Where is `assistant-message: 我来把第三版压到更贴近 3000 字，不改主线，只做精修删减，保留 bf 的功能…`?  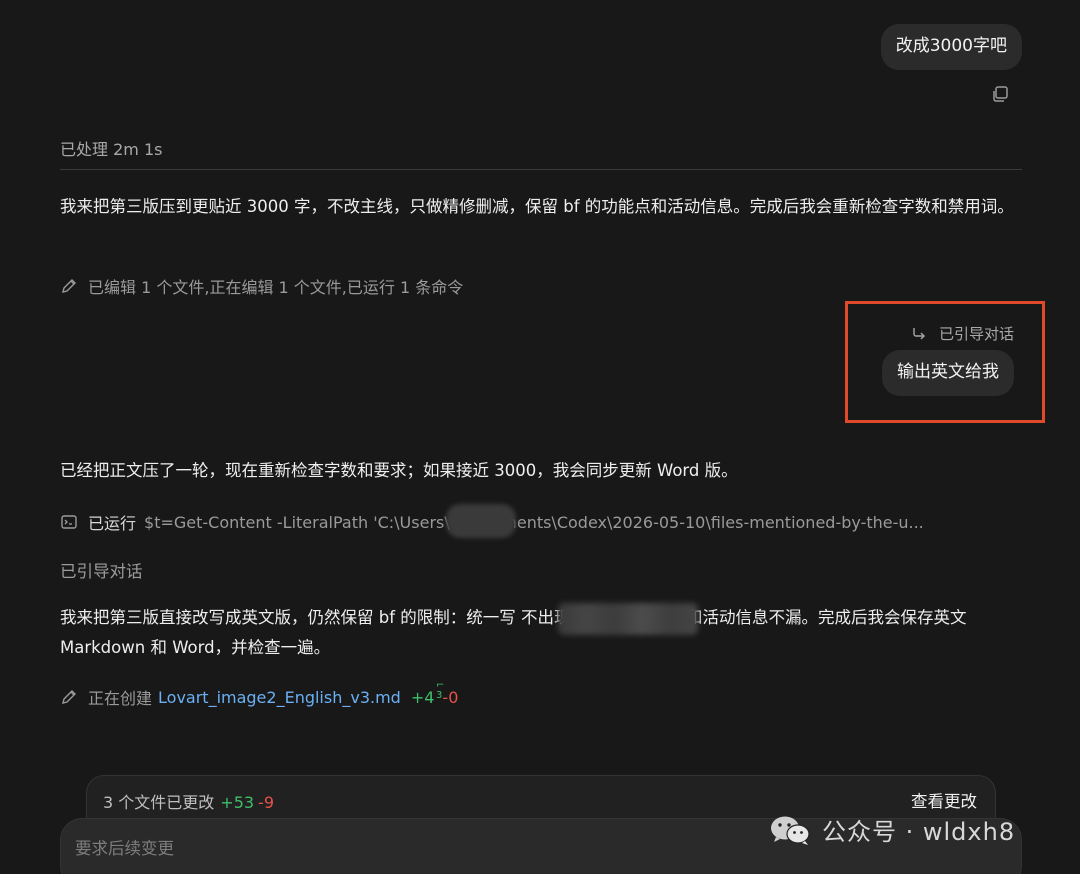
assistant-message: 我来把第三版压到更贴近 3000 字，不改主线，只做精修删减，保留 bf 的功能… is located at coordinates (537, 206).